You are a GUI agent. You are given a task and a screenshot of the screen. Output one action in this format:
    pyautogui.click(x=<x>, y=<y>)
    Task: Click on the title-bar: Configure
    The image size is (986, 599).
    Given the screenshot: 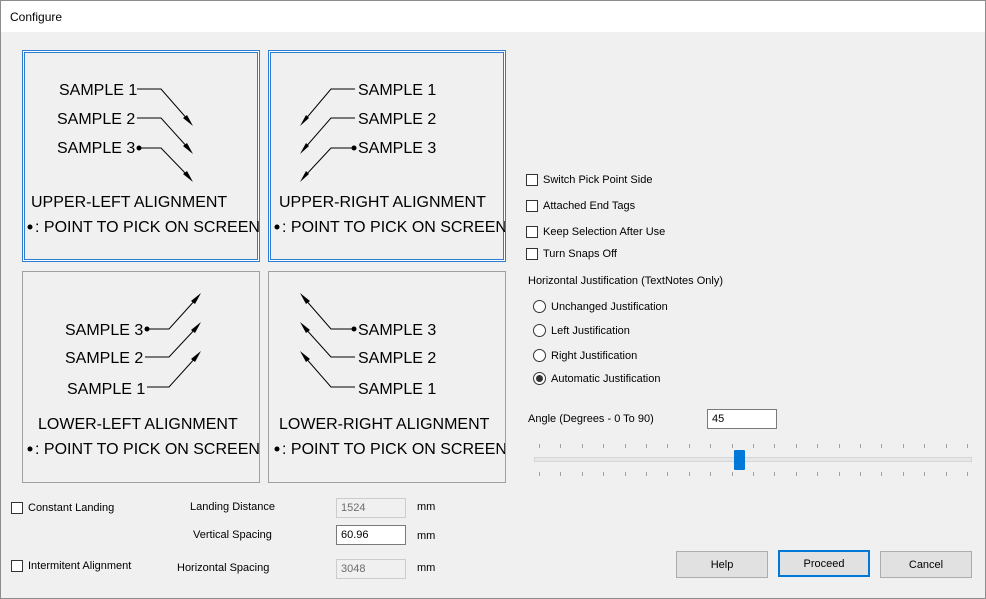 What is the action you would take?
    pyautogui.click(x=493, y=16)
    